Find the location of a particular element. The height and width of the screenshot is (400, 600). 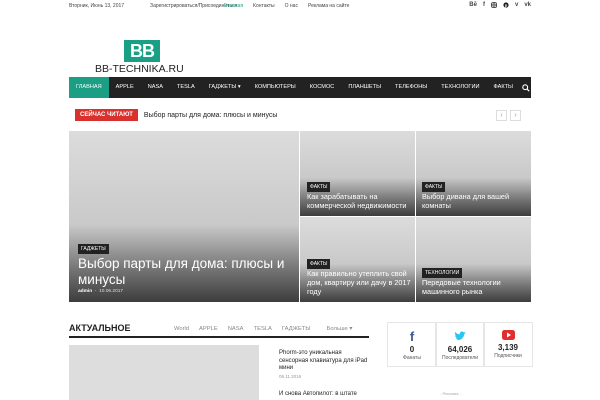

top-menu-ads: Реклама на сайте is located at coordinates (328, 6).